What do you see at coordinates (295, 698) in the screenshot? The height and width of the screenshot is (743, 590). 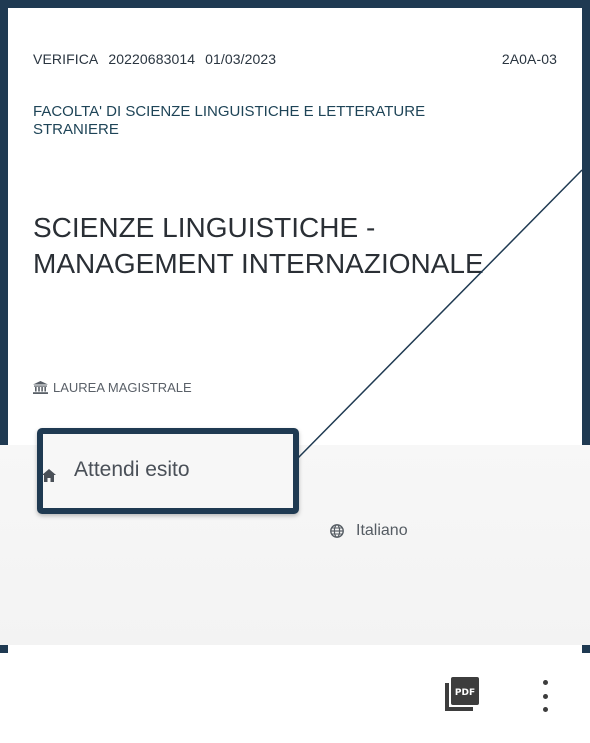 I see `card-actions` at bounding box center [295, 698].